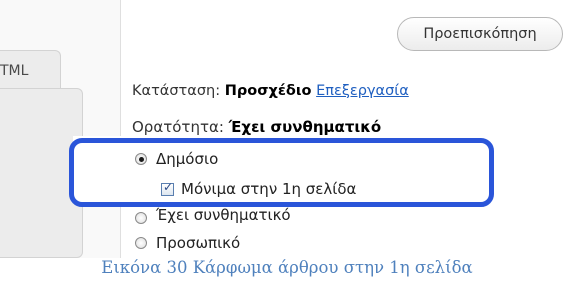 The width and height of the screenshot is (574, 288). Describe the element at coordinates (198, 243) in the screenshot. I see `radio-private-label: Προσωπικό` at that location.